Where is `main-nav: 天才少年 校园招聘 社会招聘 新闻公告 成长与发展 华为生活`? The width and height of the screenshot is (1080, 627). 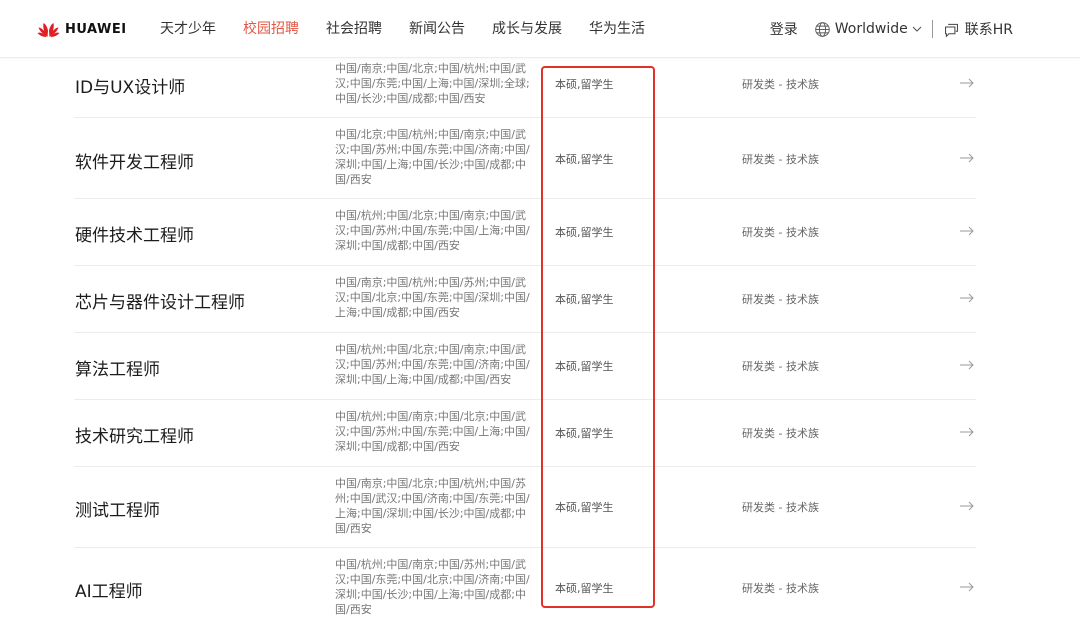 main-nav: 天才少年 校园招聘 社会招聘 新闻公告 成长与发展 华为生活 is located at coordinates (416, 29).